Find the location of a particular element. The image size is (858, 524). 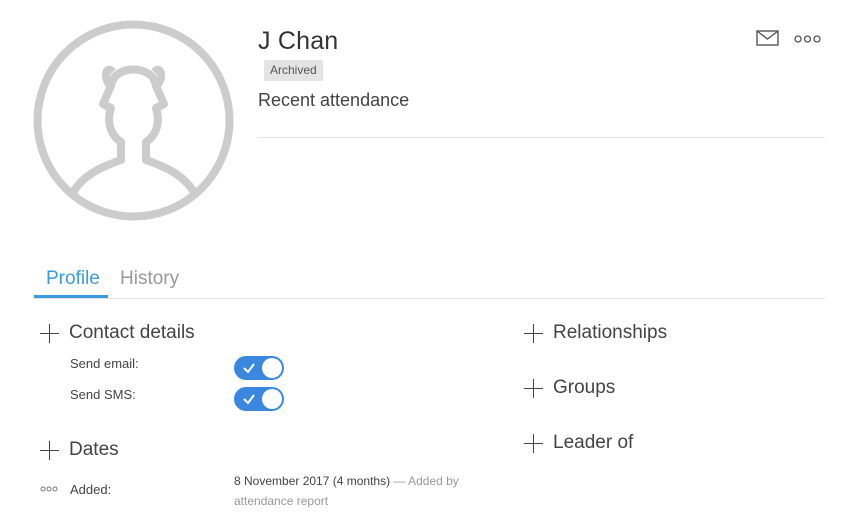

active-tab-indicator is located at coordinates (71, 296).